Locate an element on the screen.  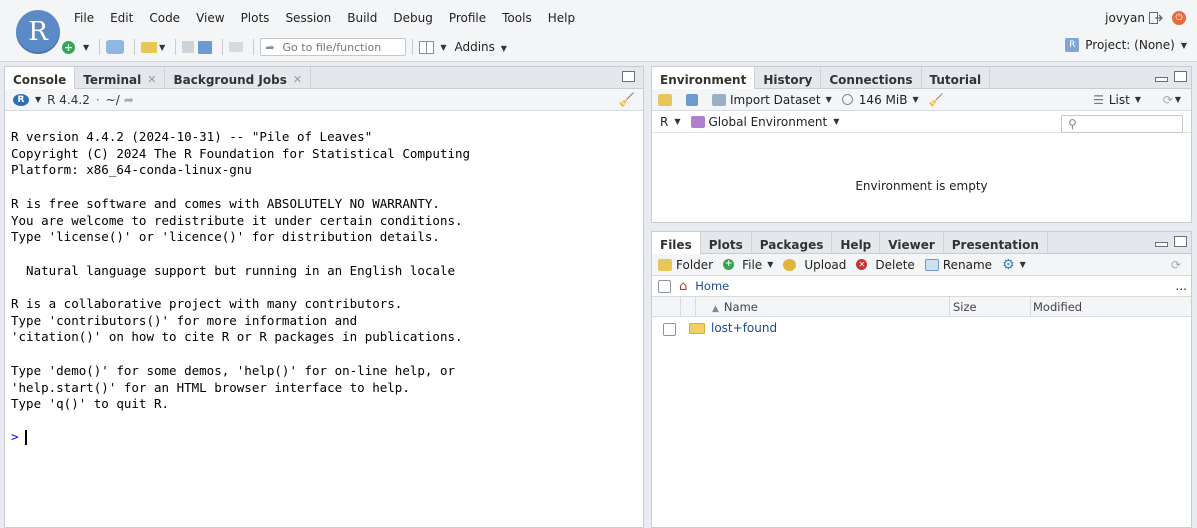
files-window-buttons is located at coordinates (1168, 241).